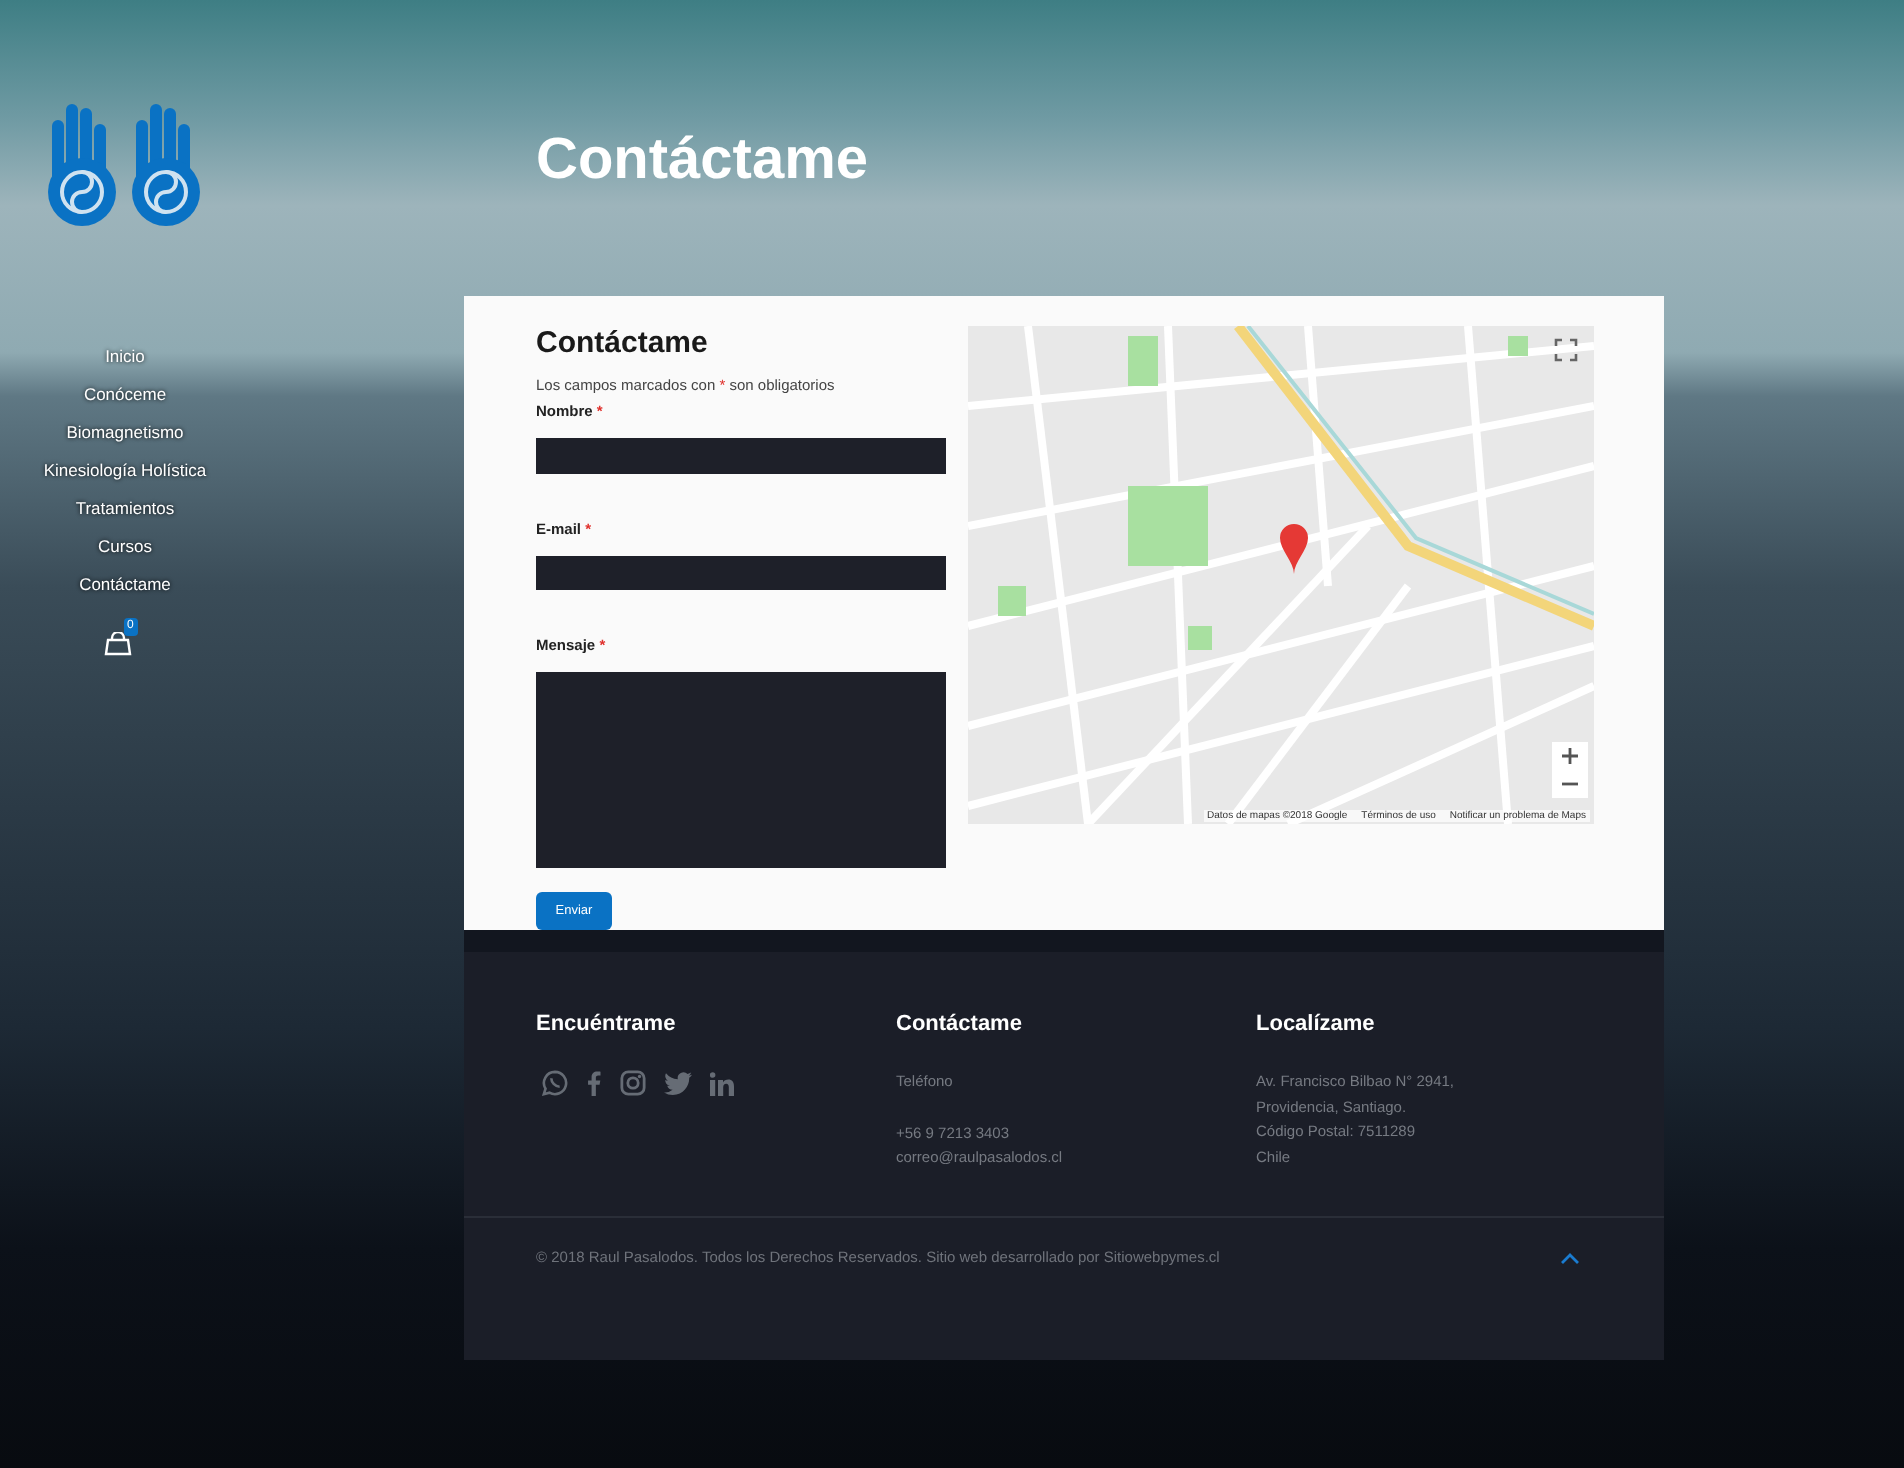  I want to click on shopping-bag-icon, so click(117, 644).